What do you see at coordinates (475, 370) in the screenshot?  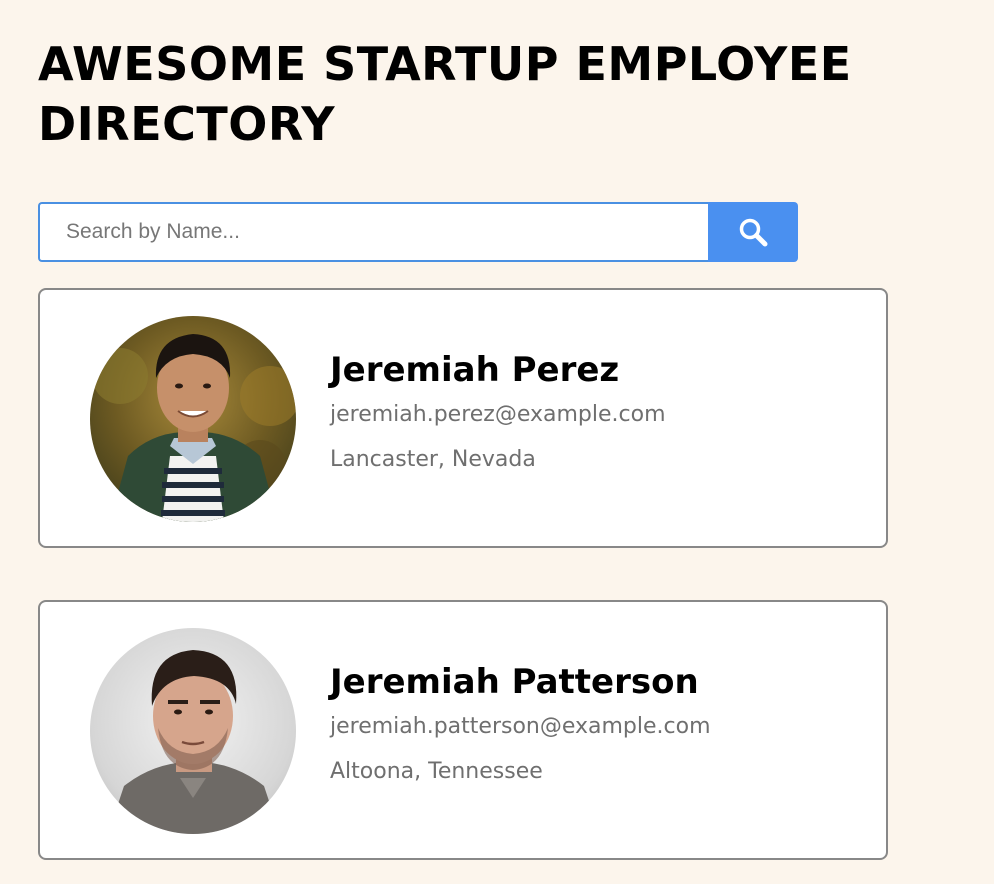 I see `employee-name: Jeremiah Perez` at bounding box center [475, 370].